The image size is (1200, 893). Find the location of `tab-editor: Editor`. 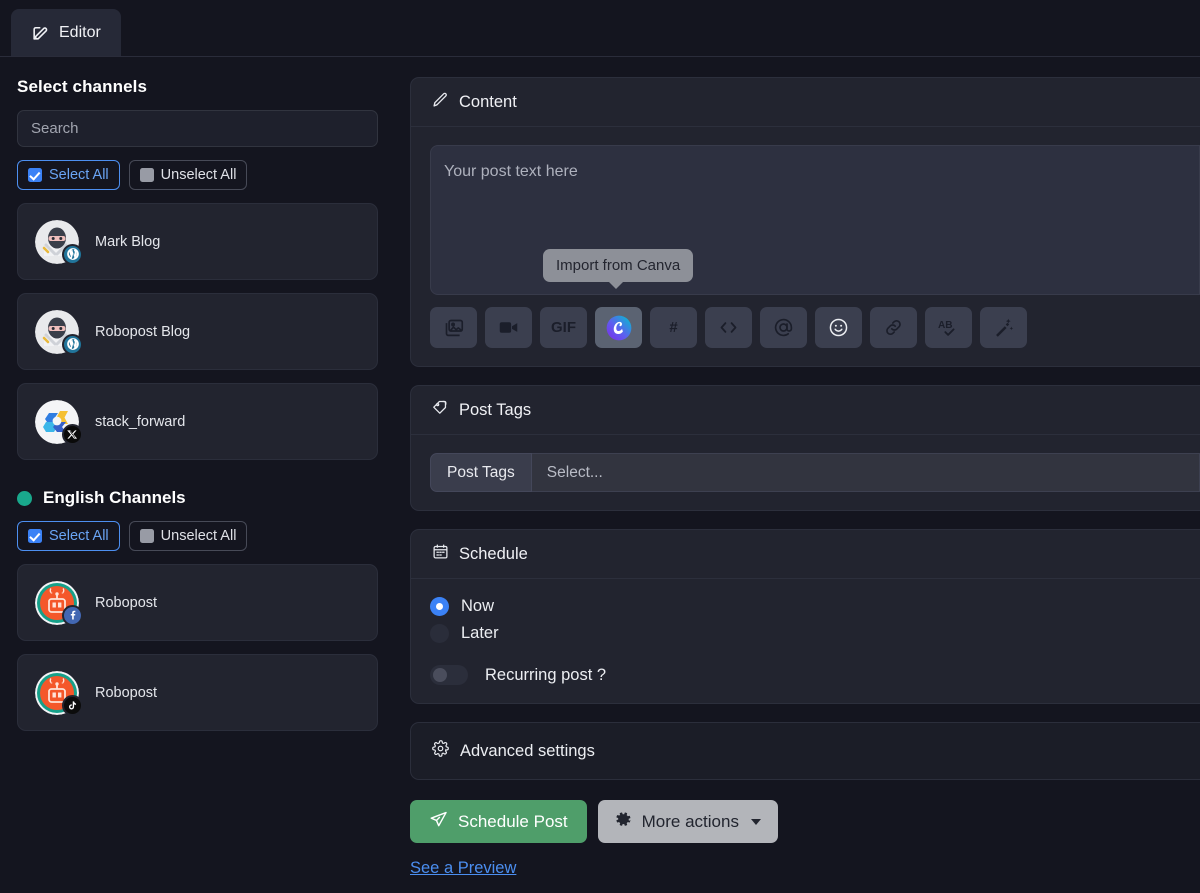

tab-editor: Editor is located at coordinates (66, 32).